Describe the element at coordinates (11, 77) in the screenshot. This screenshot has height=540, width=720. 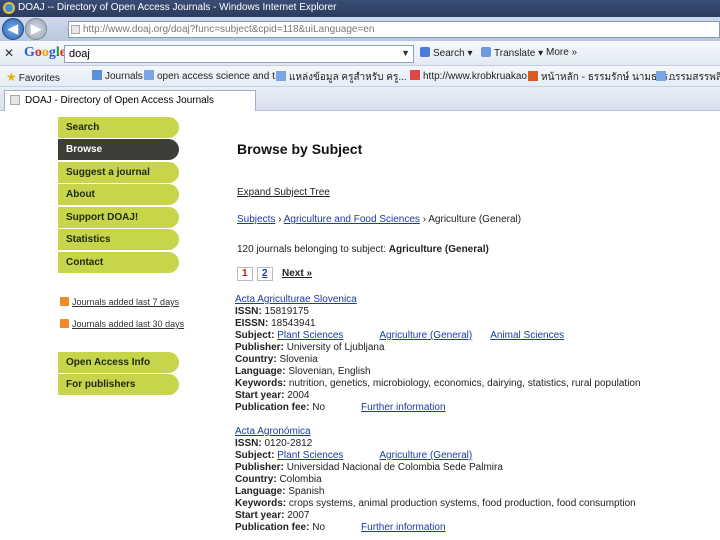
I see `star-icon: ★` at that location.